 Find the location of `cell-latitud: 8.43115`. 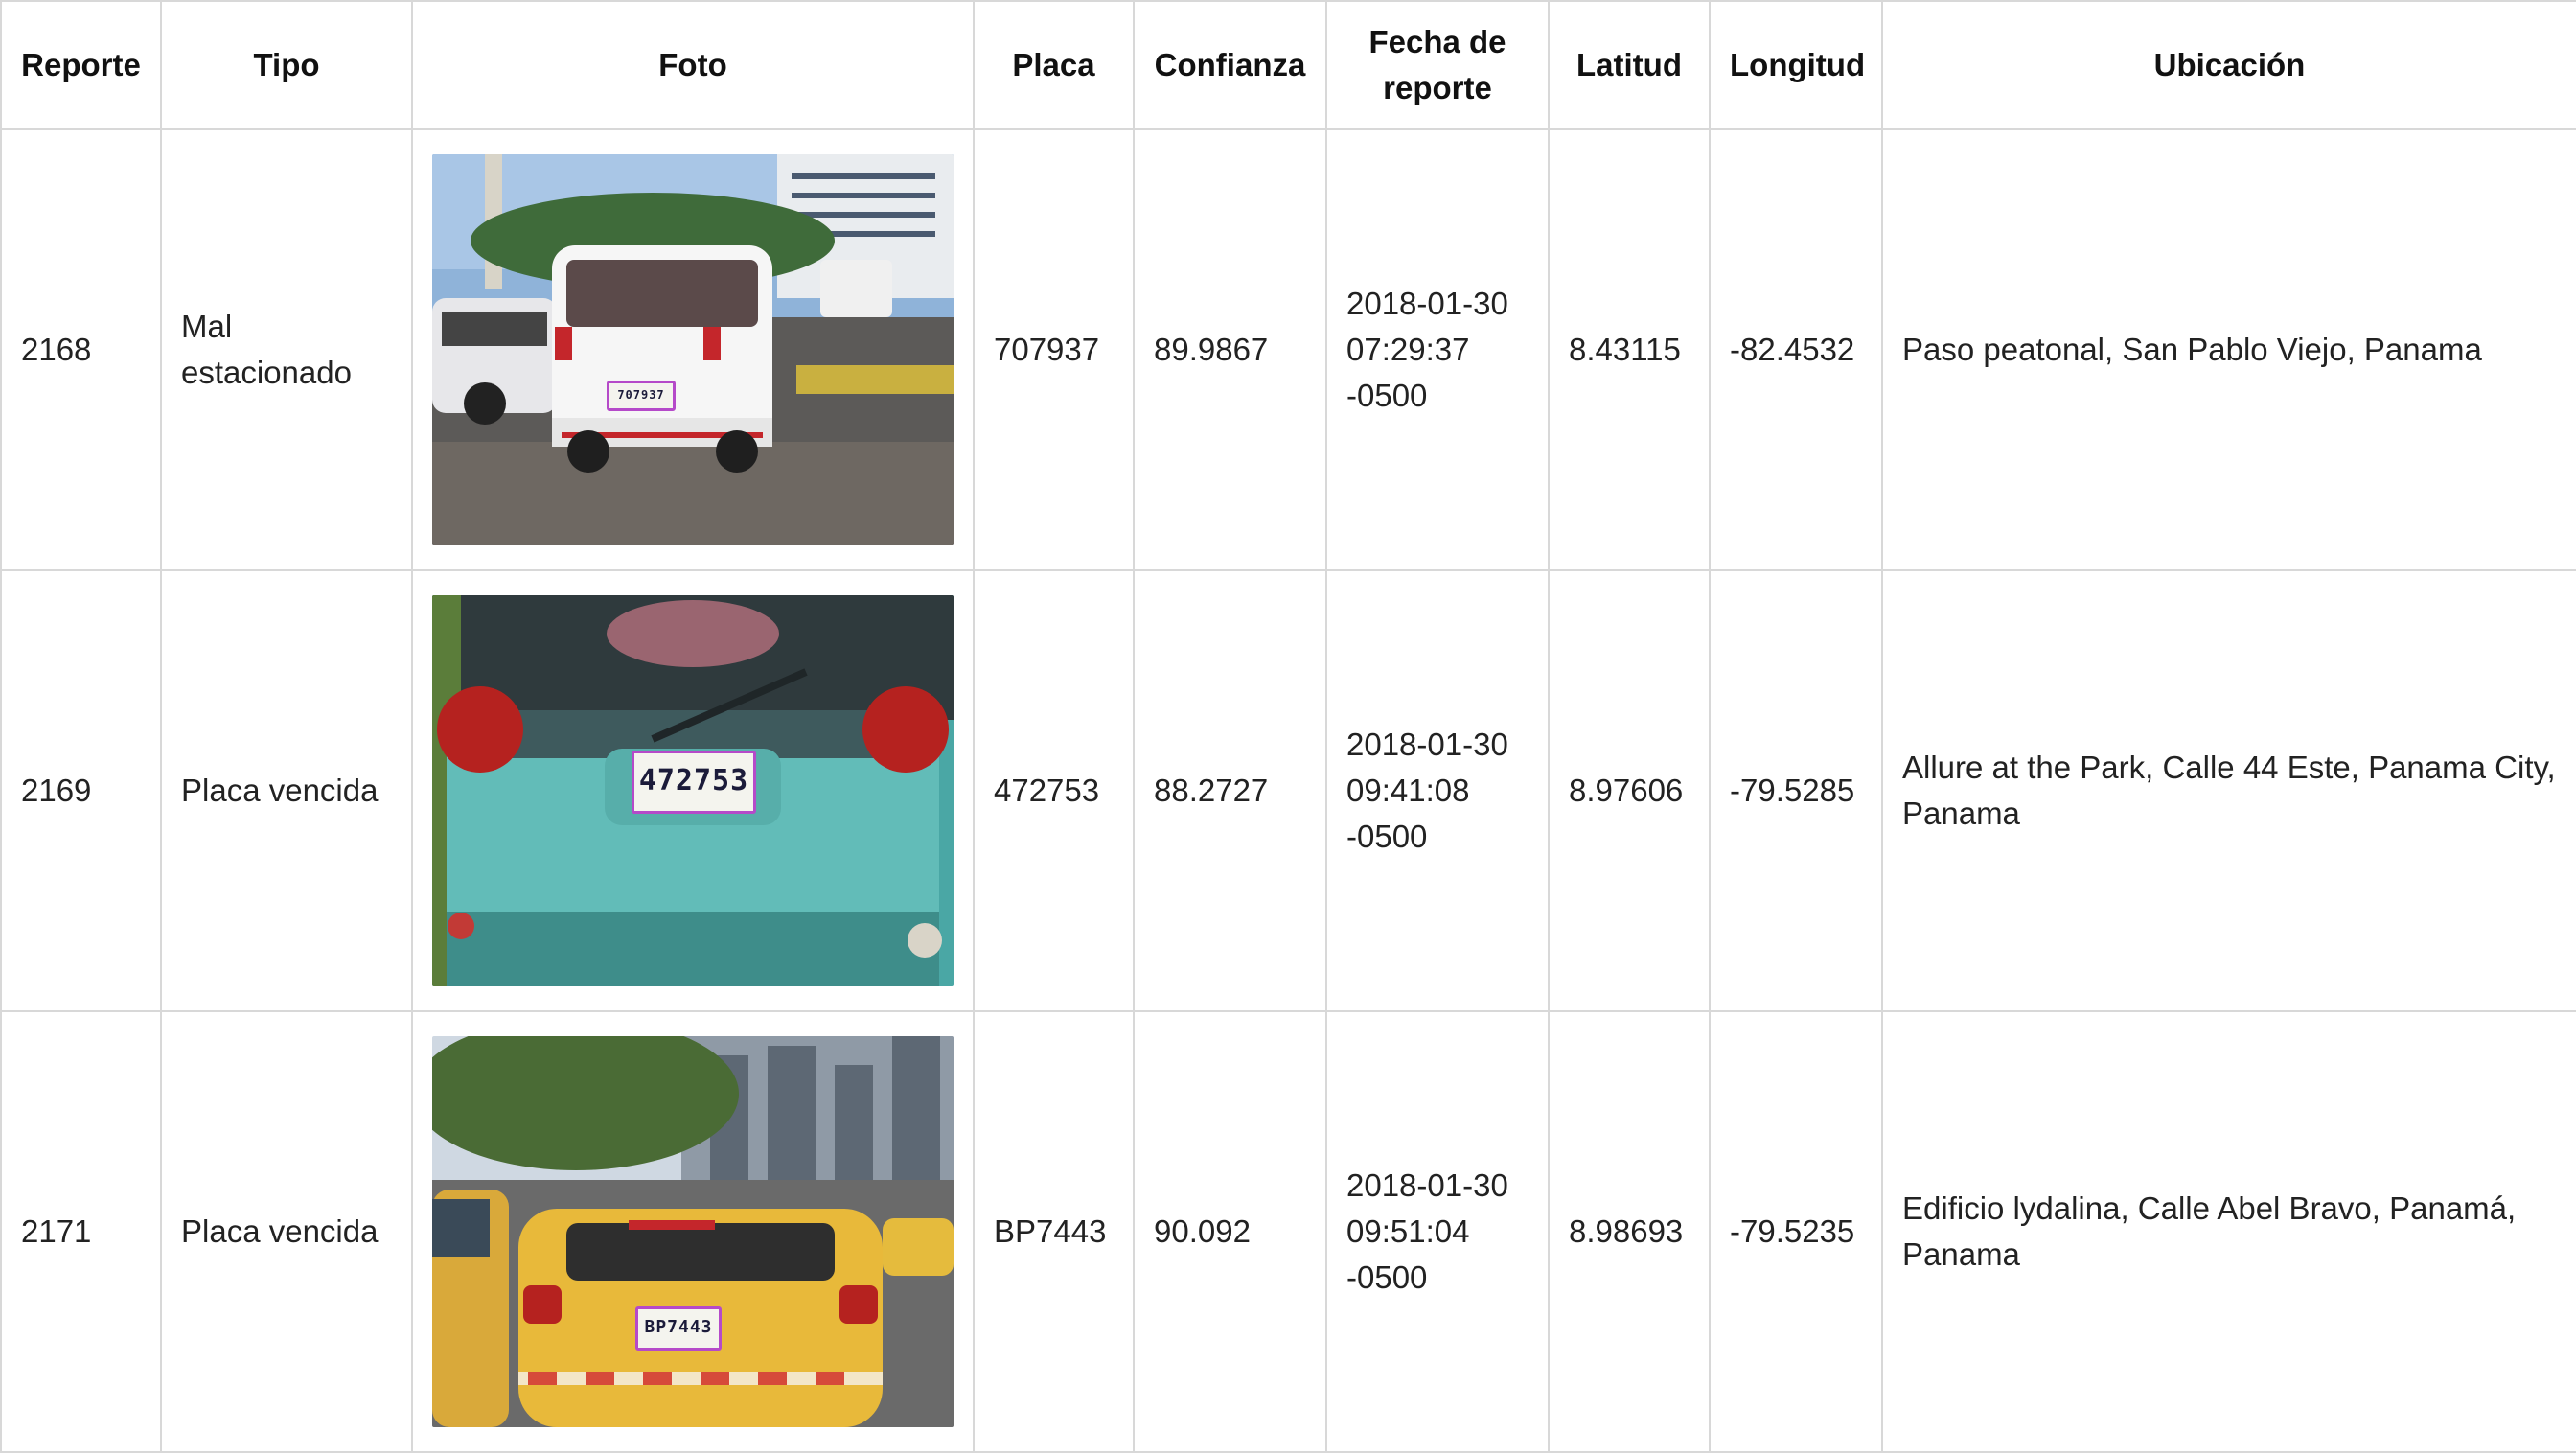

cell-latitud: 8.43115 is located at coordinates (1629, 349).